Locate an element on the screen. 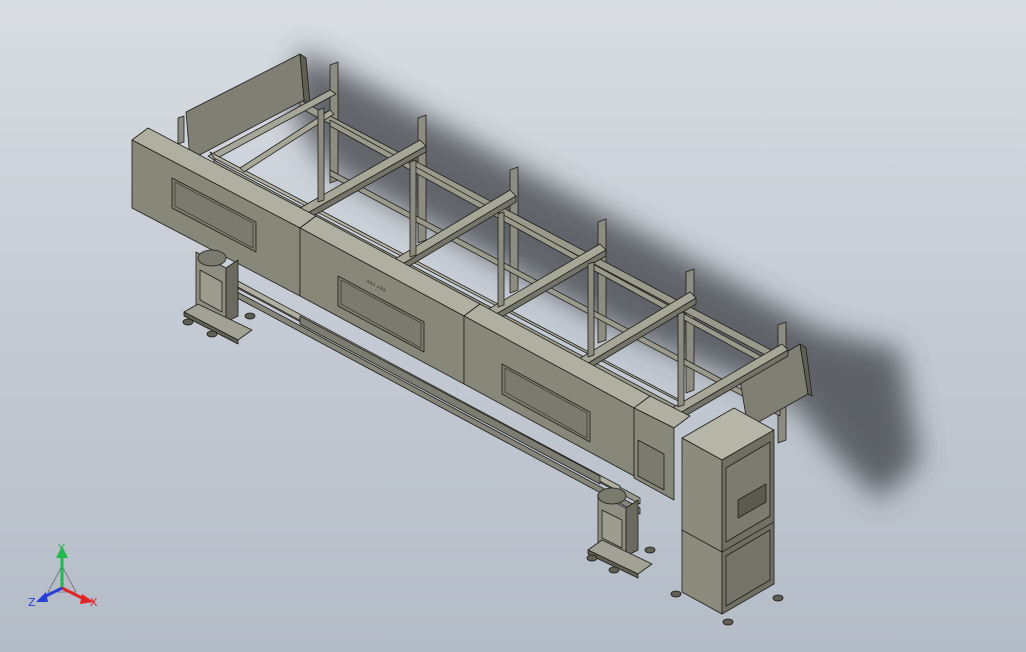 The image size is (1026, 652). x-axis-label: X is located at coordinates (94, 602).